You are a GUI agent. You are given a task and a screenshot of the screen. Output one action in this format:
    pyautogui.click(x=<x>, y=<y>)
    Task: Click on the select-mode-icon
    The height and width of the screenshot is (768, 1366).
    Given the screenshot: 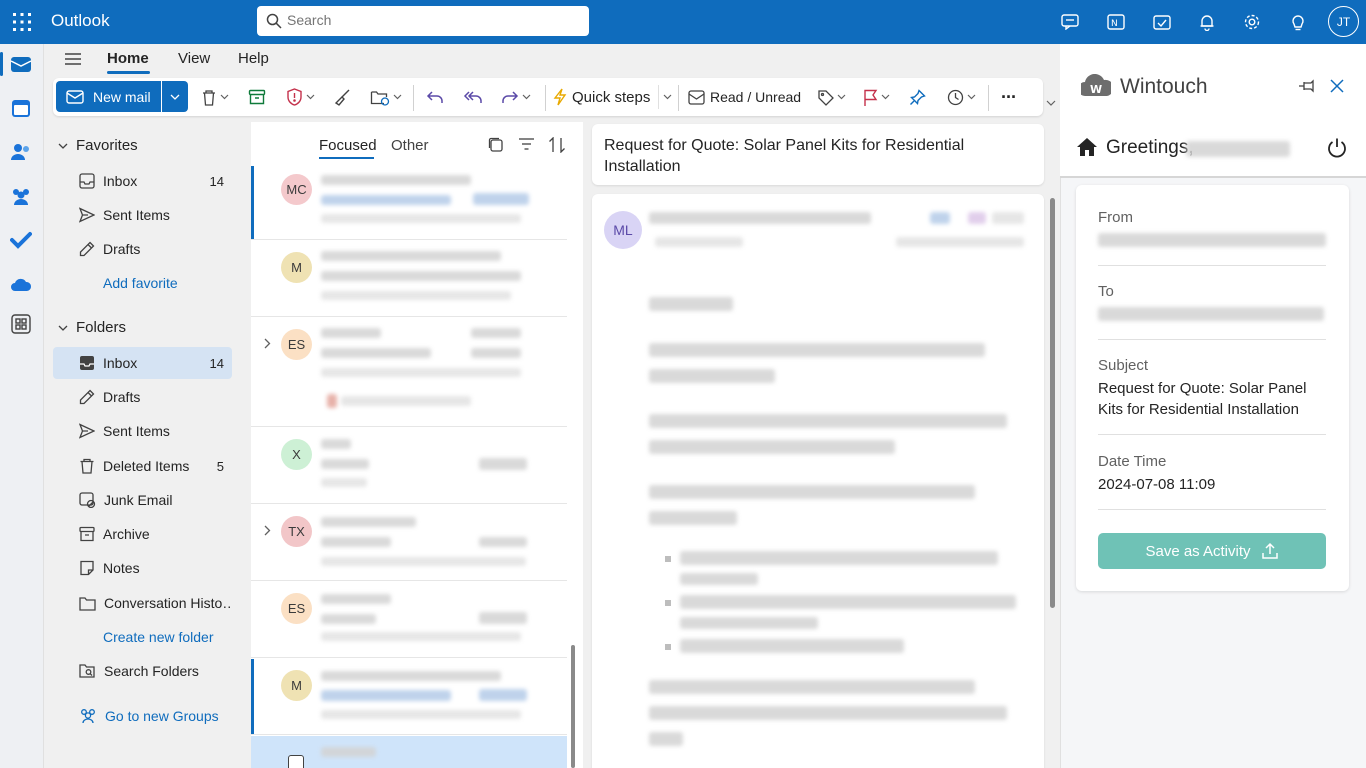 What is the action you would take?
    pyautogui.click(x=496, y=145)
    